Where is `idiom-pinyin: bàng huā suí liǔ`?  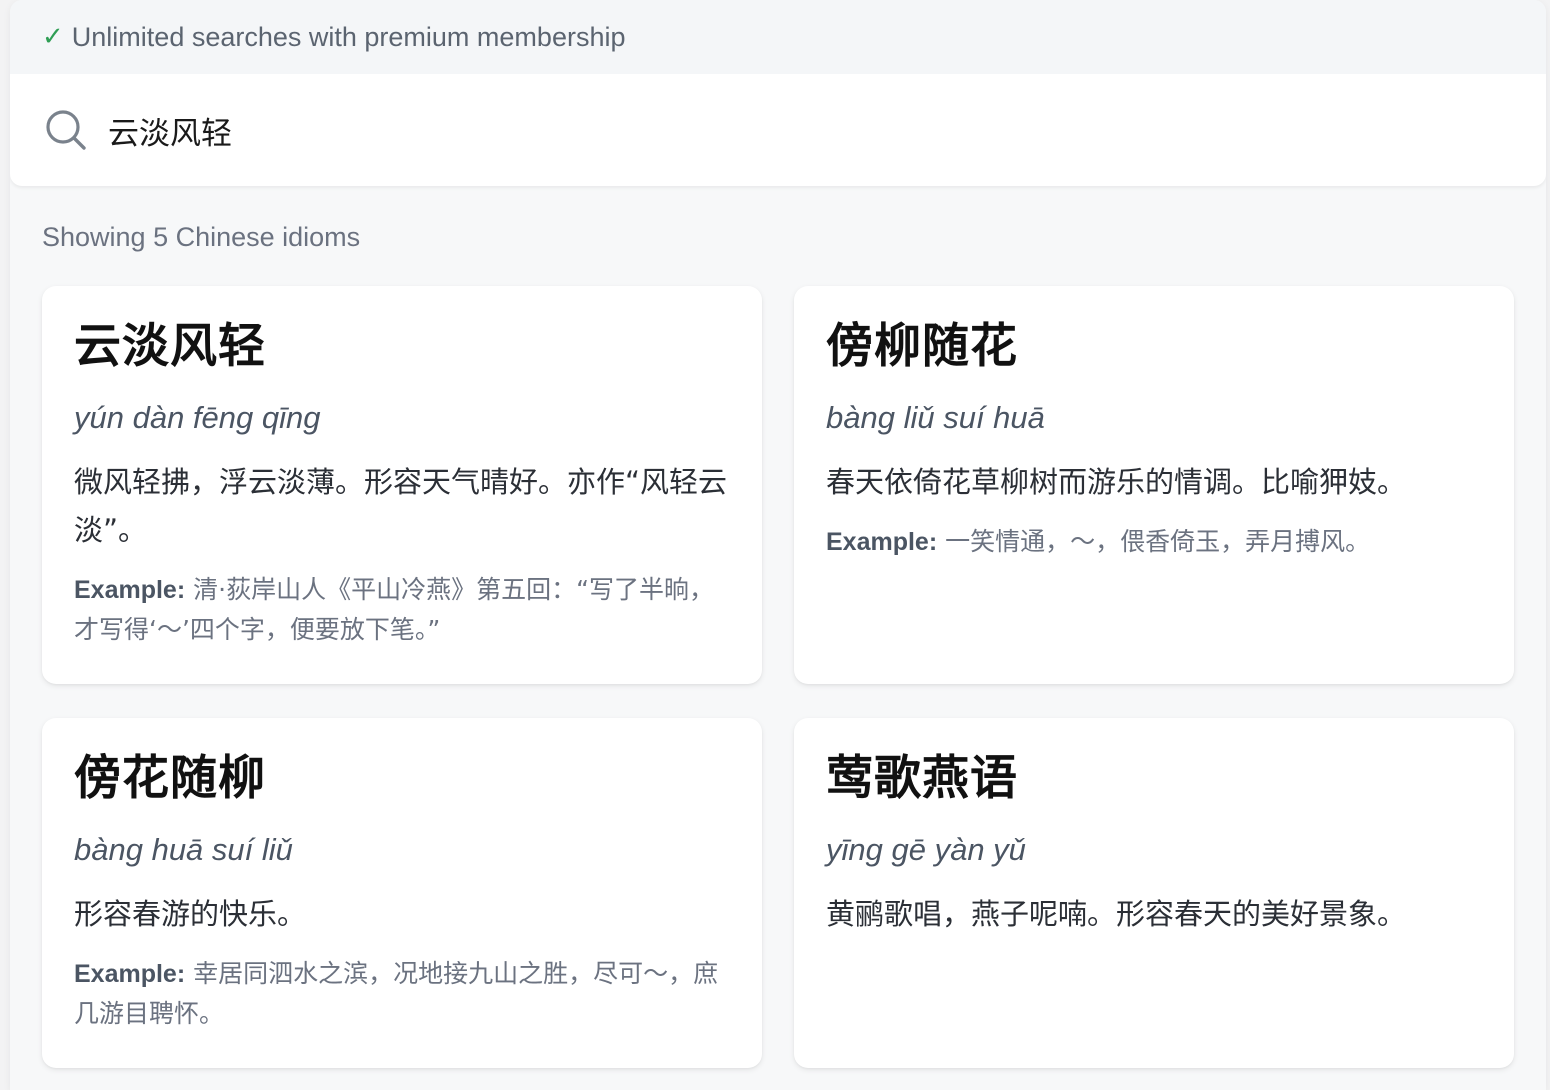 idiom-pinyin: bàng huā suí liǔ is located at coordinates (183, 849).